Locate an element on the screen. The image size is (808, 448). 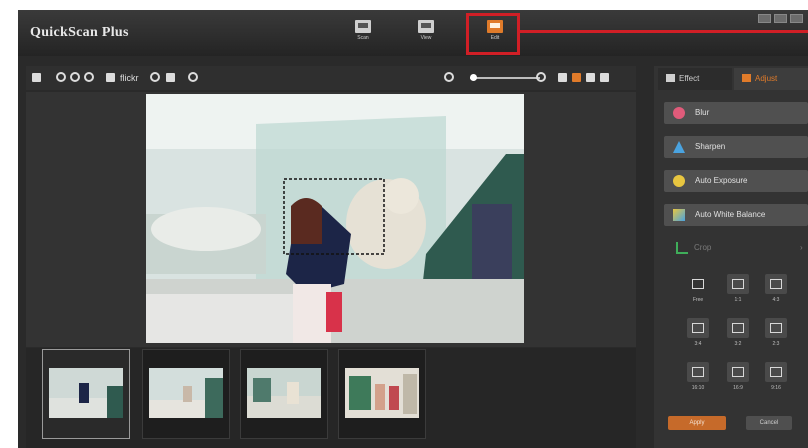
zoom-slider-handle is located at coordinates (473, 77).